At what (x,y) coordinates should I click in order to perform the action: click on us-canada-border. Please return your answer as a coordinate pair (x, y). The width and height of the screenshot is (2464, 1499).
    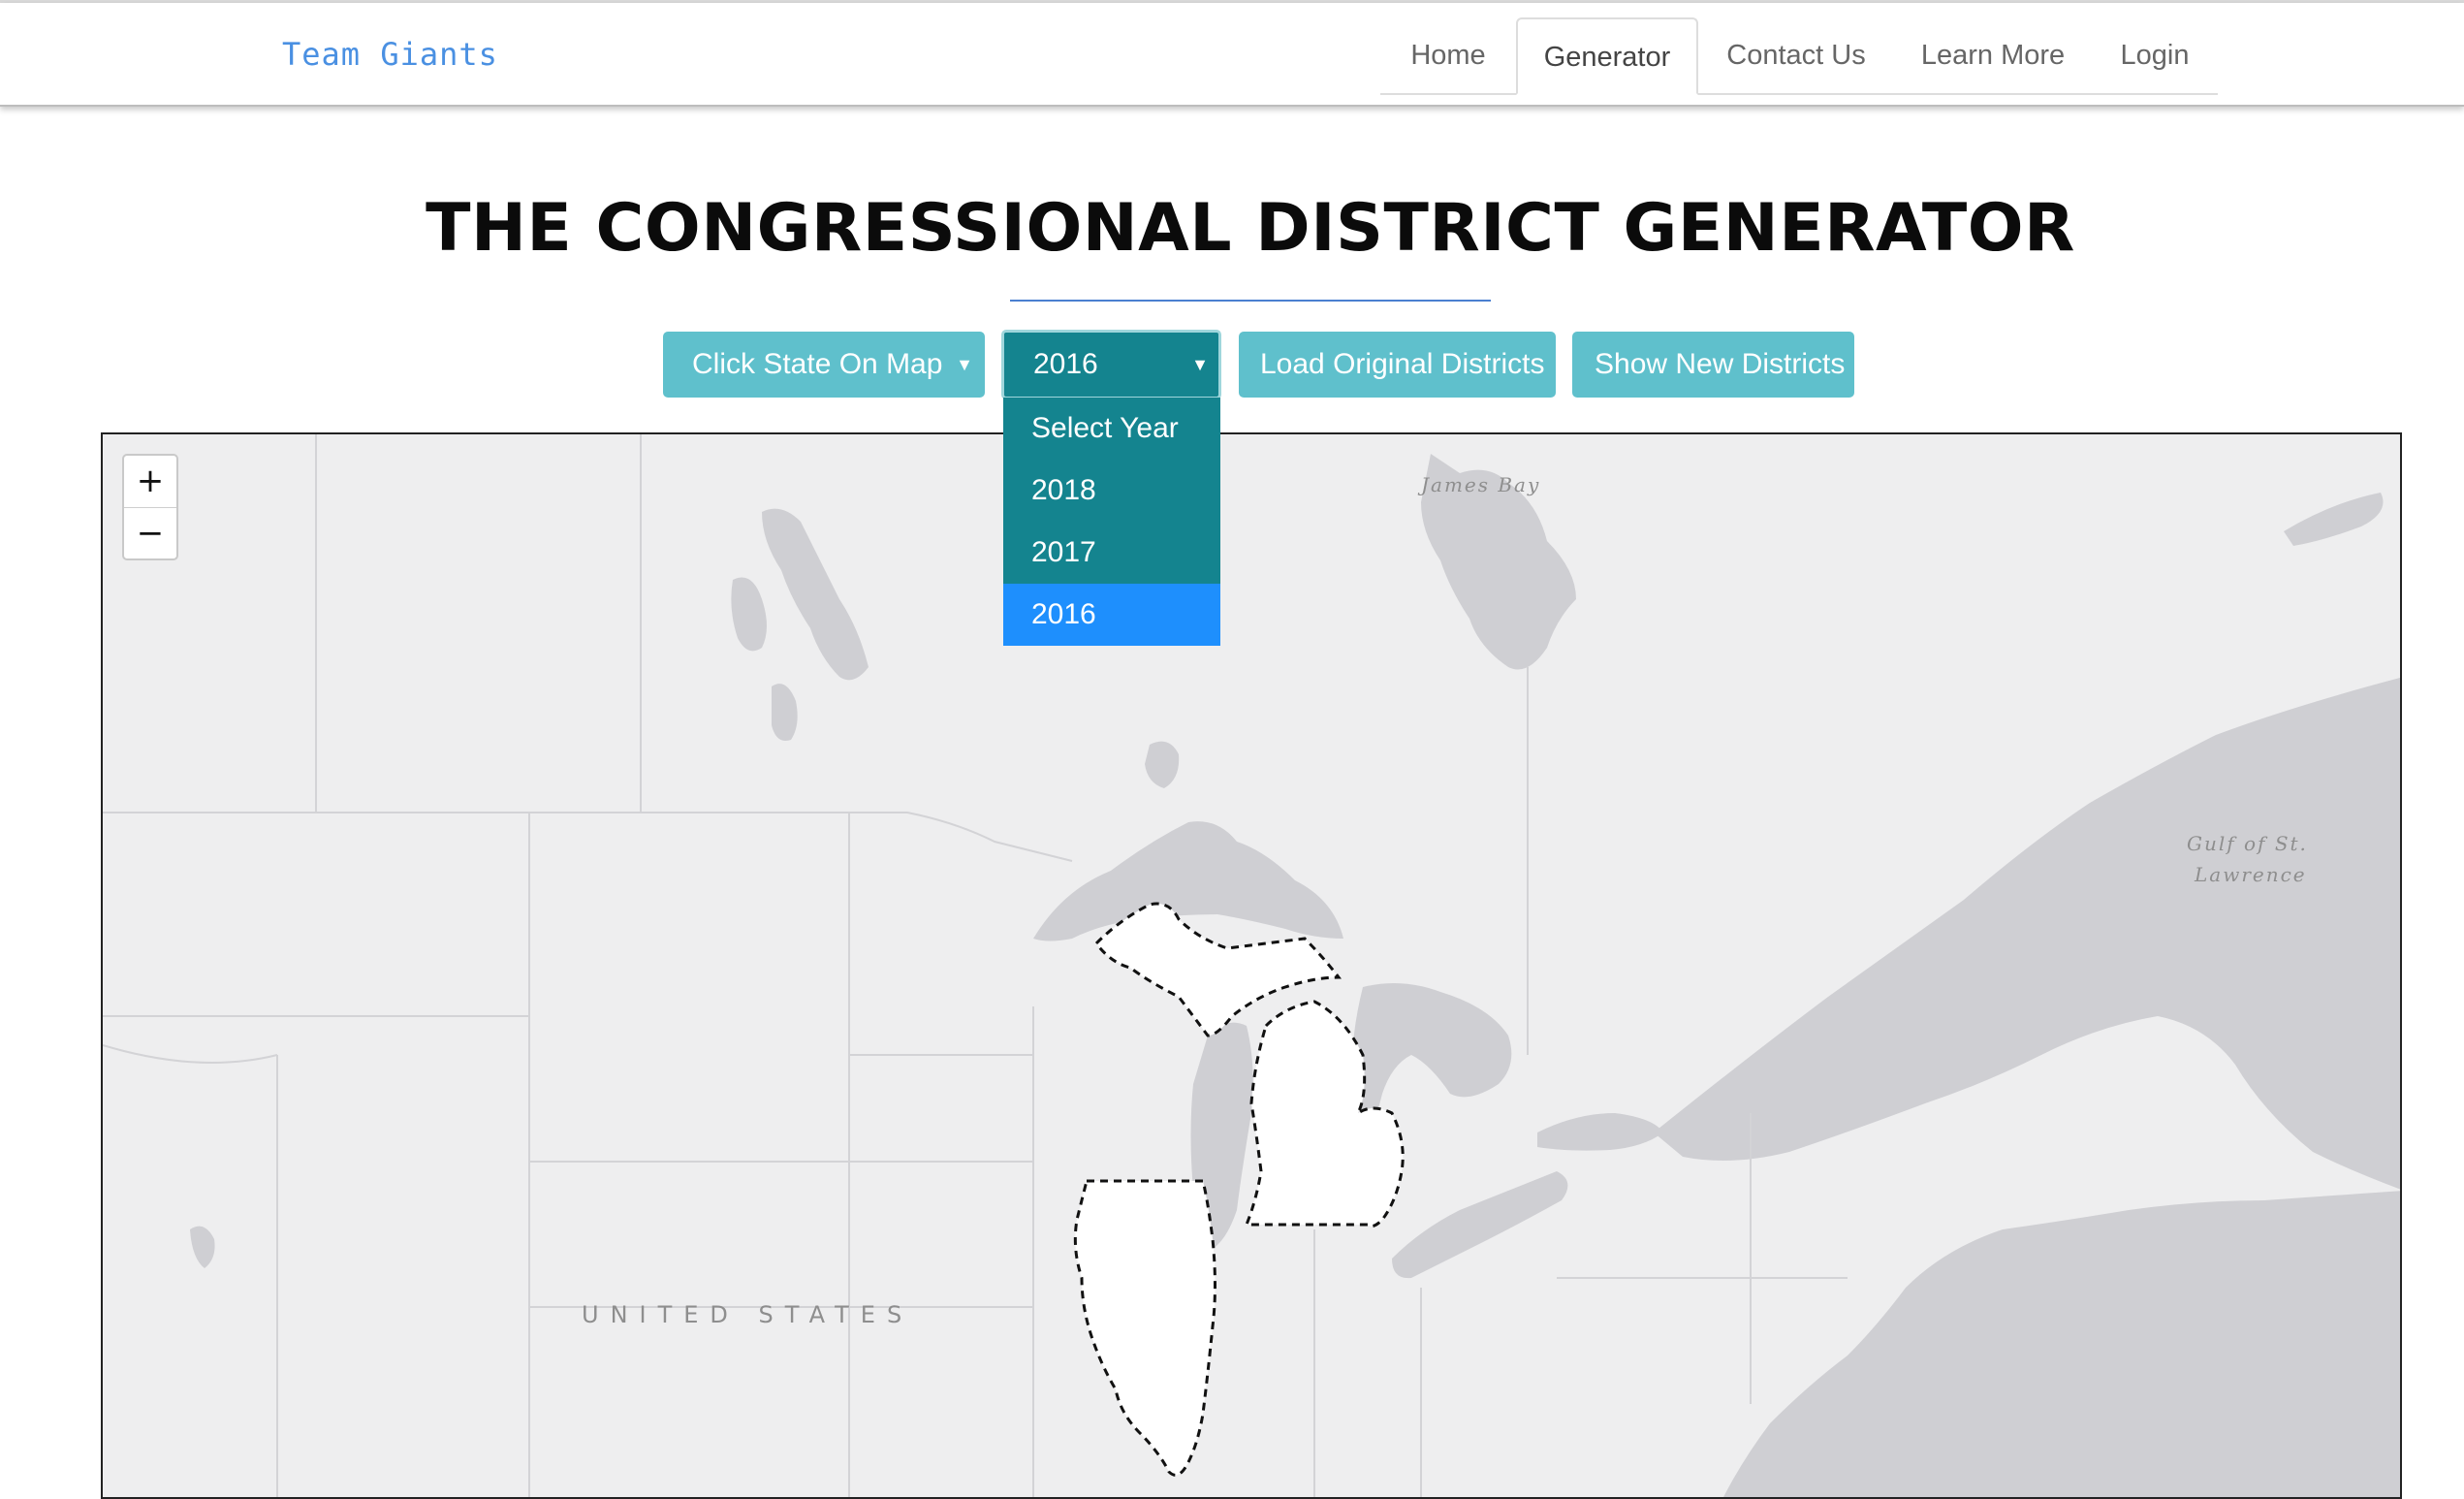
    Looking at the image, I should click on (588, 837).